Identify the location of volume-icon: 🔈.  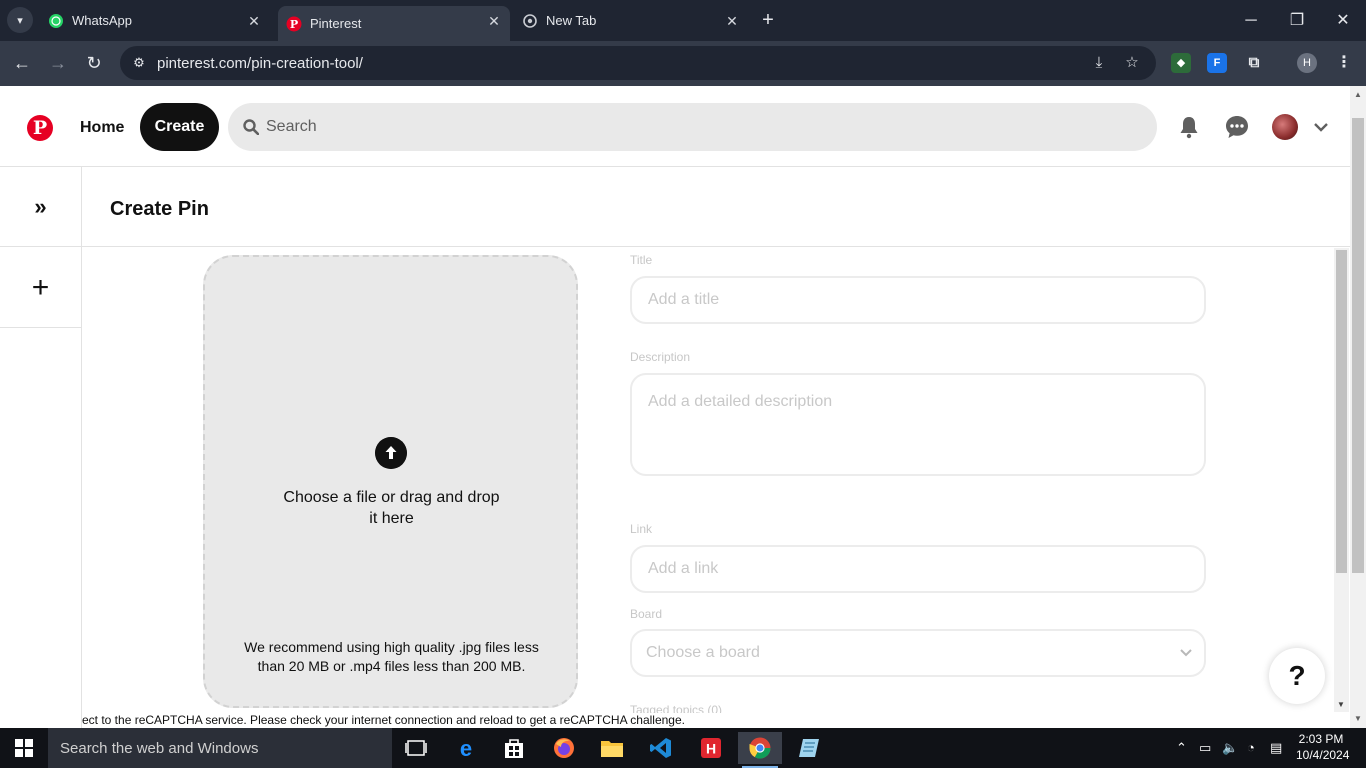
(1230, 748).